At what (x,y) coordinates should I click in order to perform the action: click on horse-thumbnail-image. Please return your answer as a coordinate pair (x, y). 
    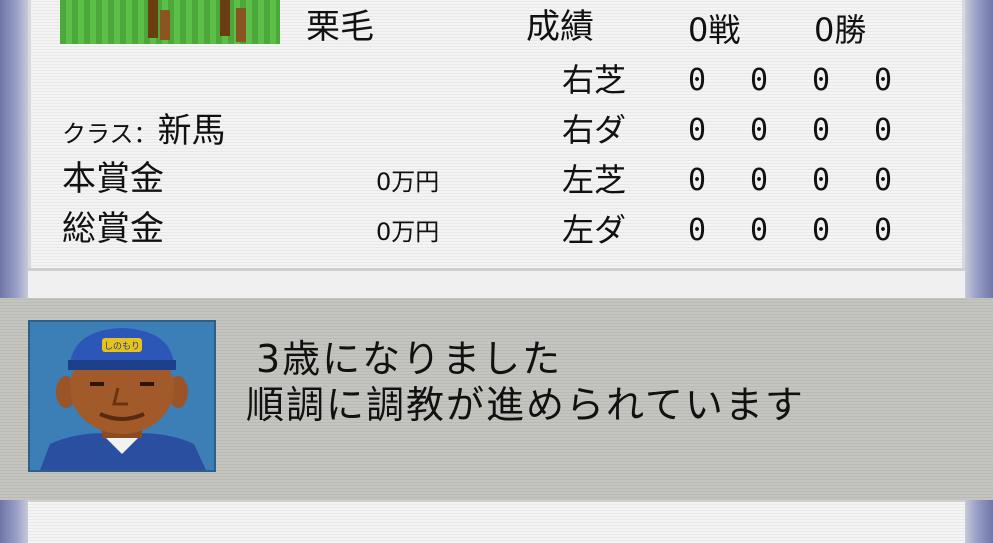
    Looking at the image, I should click on (170, 22).